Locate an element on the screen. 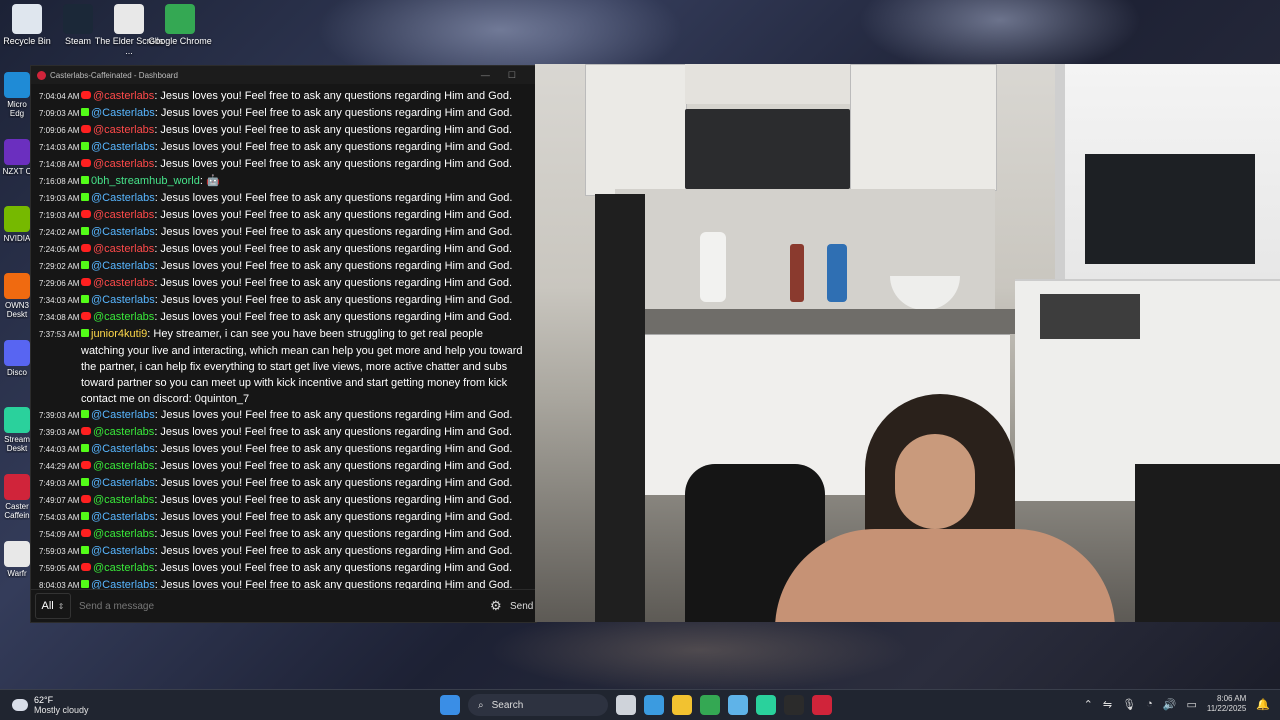  task-view-icon is located at coordinates (626, 705).